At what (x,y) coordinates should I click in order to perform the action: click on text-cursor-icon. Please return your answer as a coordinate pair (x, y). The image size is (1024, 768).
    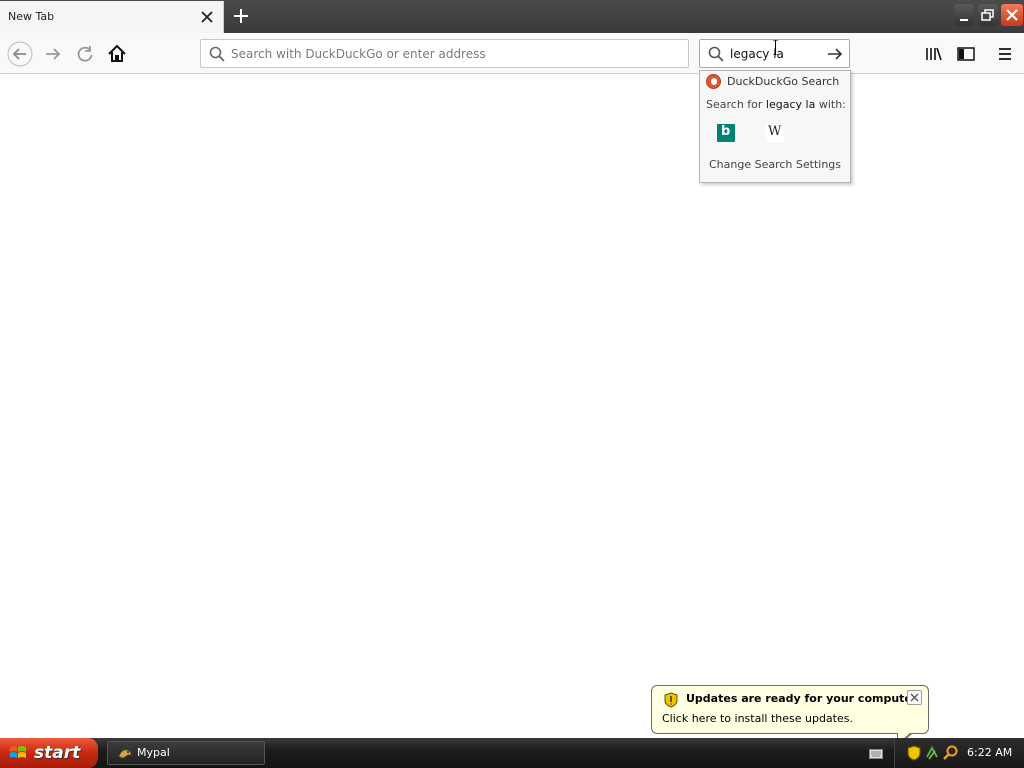
    Looking at the image, I should click on (775, 47).